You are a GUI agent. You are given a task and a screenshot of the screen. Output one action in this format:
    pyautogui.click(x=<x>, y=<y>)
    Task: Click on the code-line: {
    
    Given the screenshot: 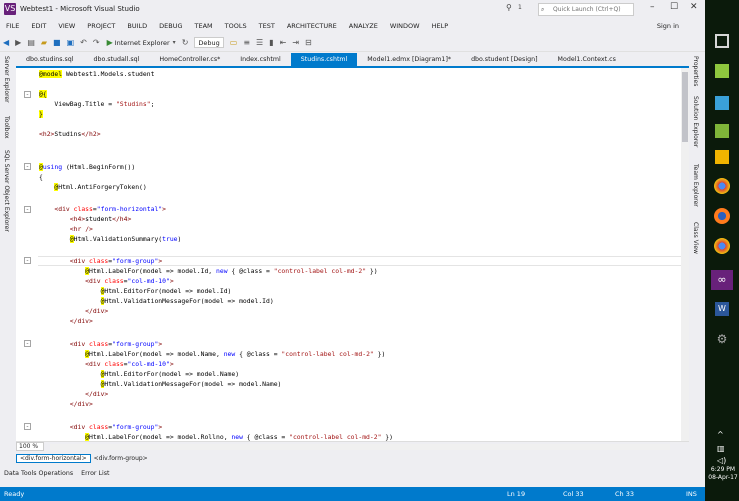 What is the action you would take?
    pyautogui.click(x=41, y=177)
    